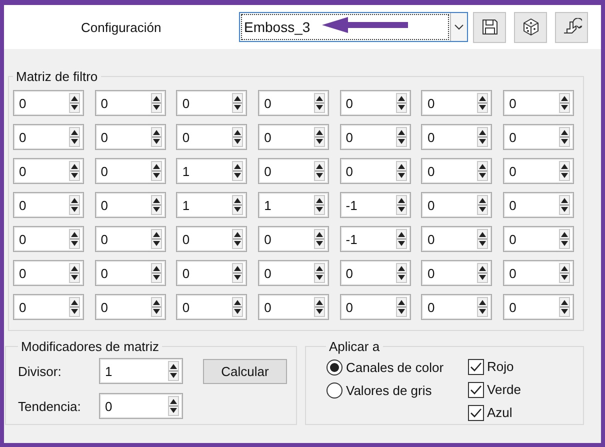 Image resolution: width=605 pixels, height=447 pixels. I want to click on reset-button, so click(571, 27).